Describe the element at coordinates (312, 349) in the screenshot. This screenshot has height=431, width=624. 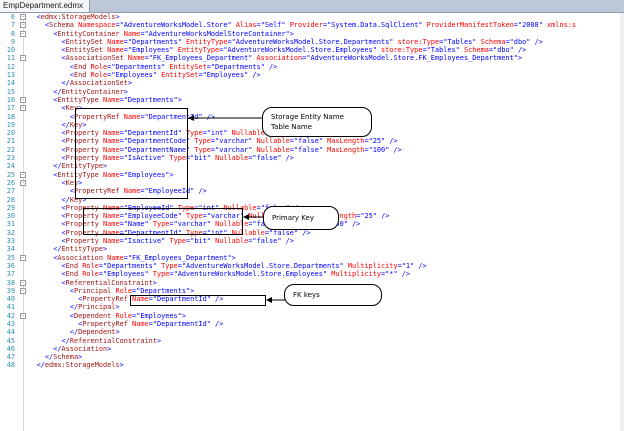
I see `code-line: 46 </Association>` at that location.